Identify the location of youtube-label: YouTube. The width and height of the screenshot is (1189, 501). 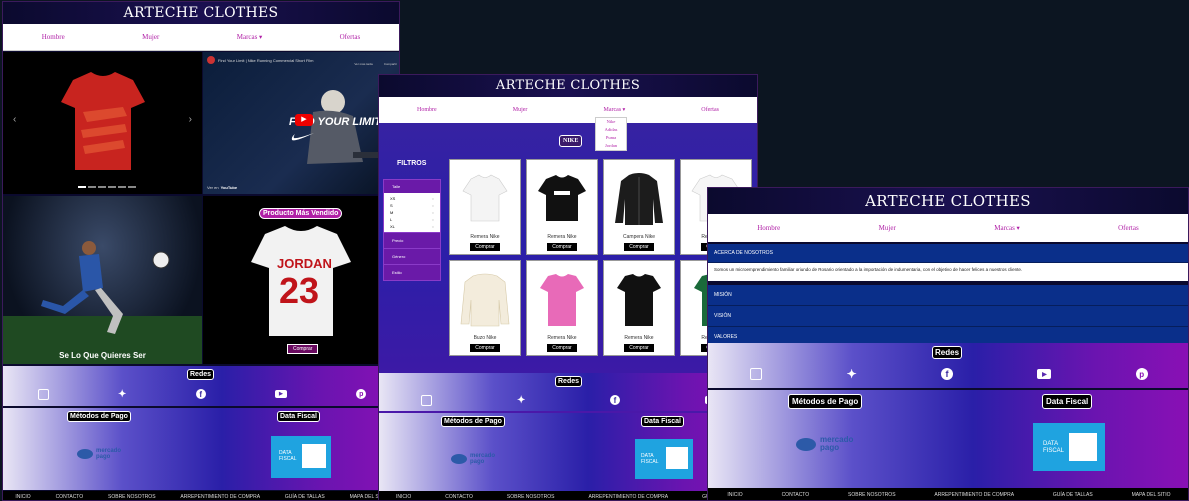
(229, 187).